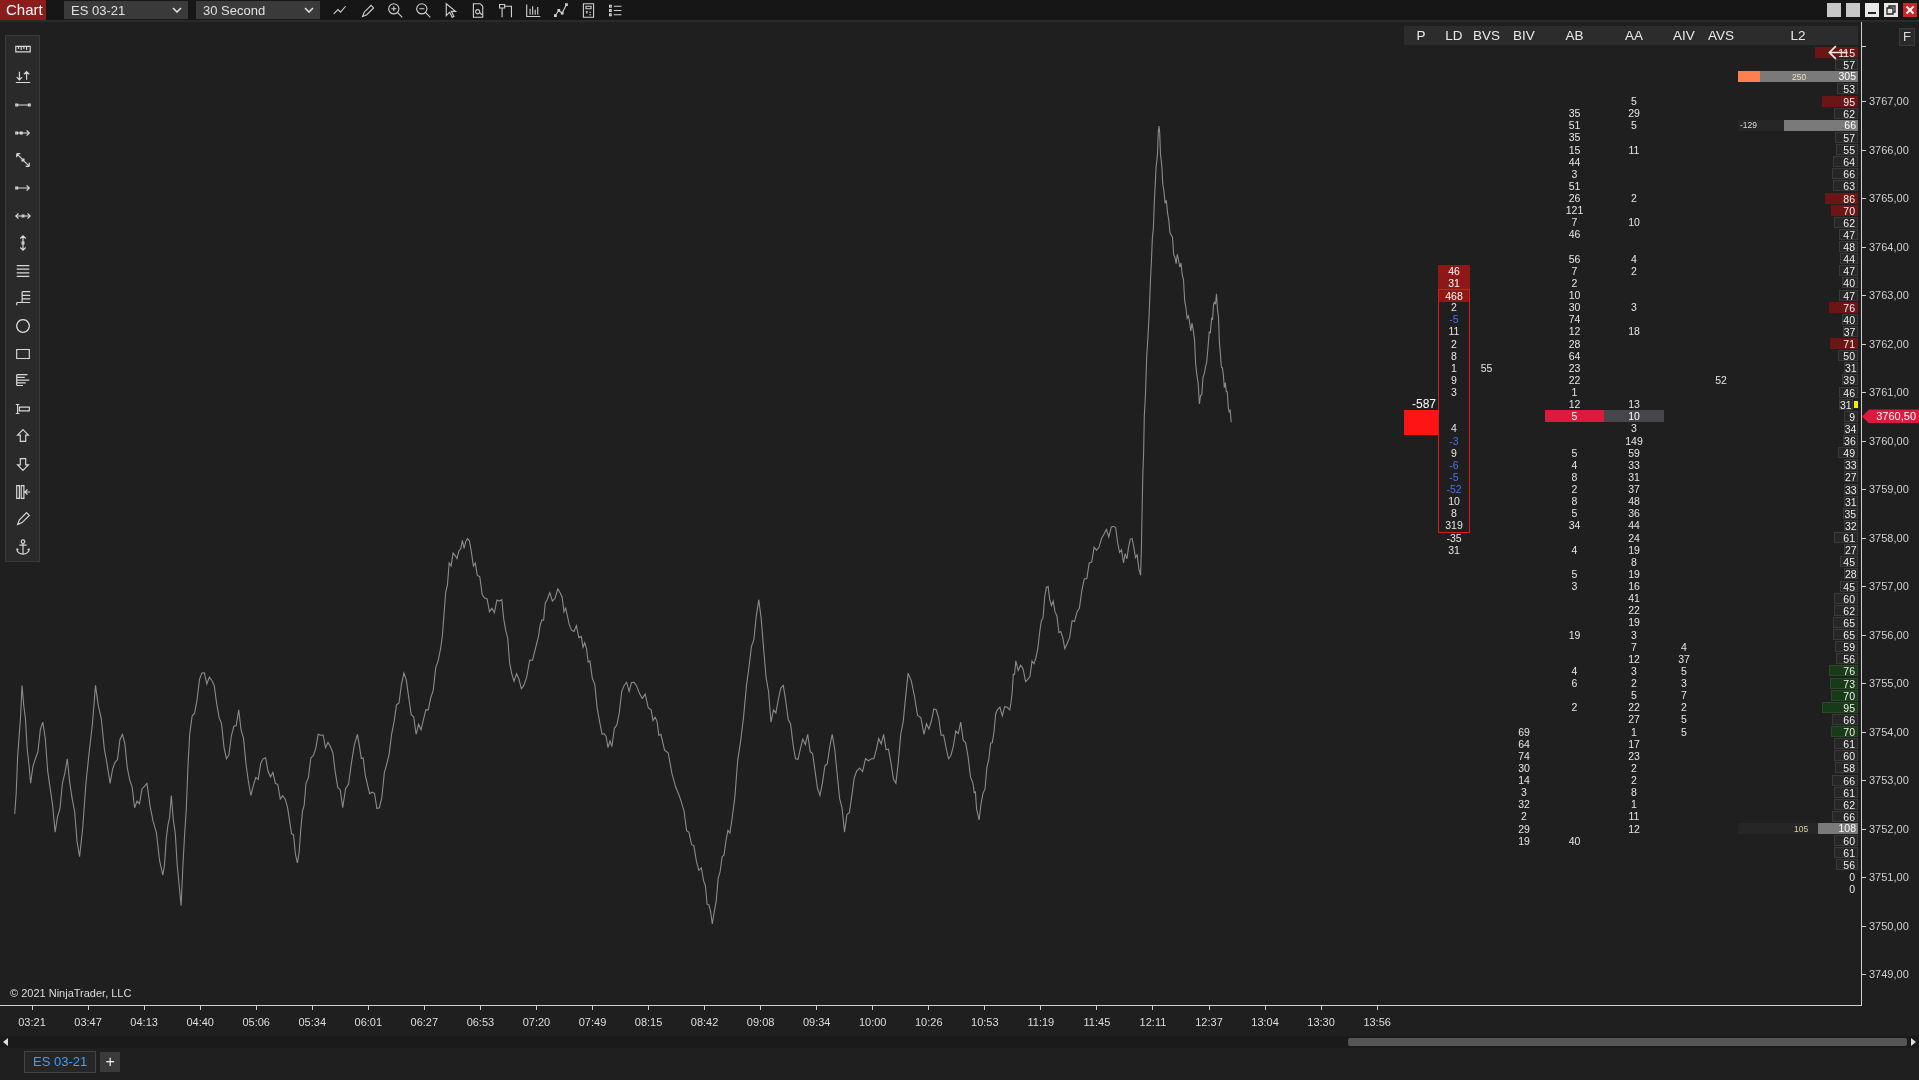 Image resolution: width=1919 pixels, height=1080 pixels. Describe the element at coordinates (1454, 537) in the screenshot. I see `delta-value: -35` at that location.